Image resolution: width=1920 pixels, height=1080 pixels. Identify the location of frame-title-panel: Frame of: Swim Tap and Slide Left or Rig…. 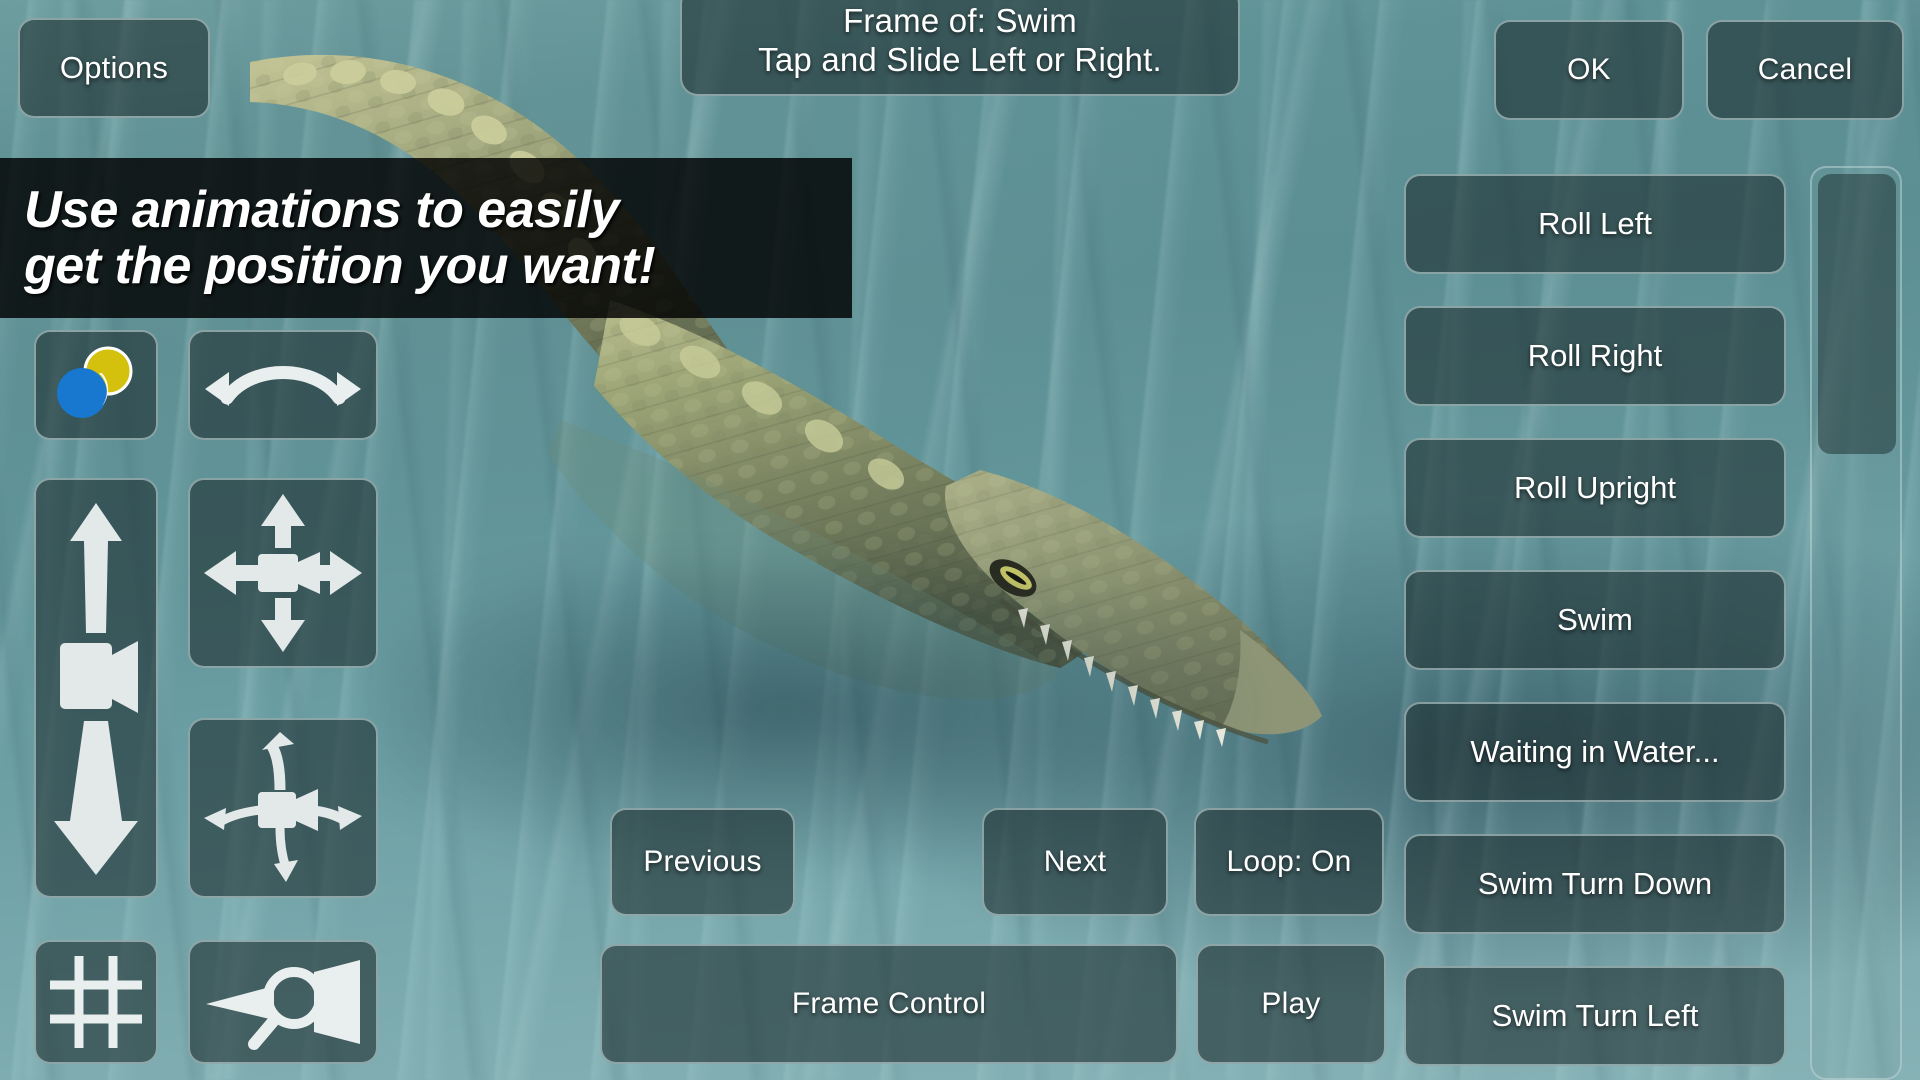
(960, 48).